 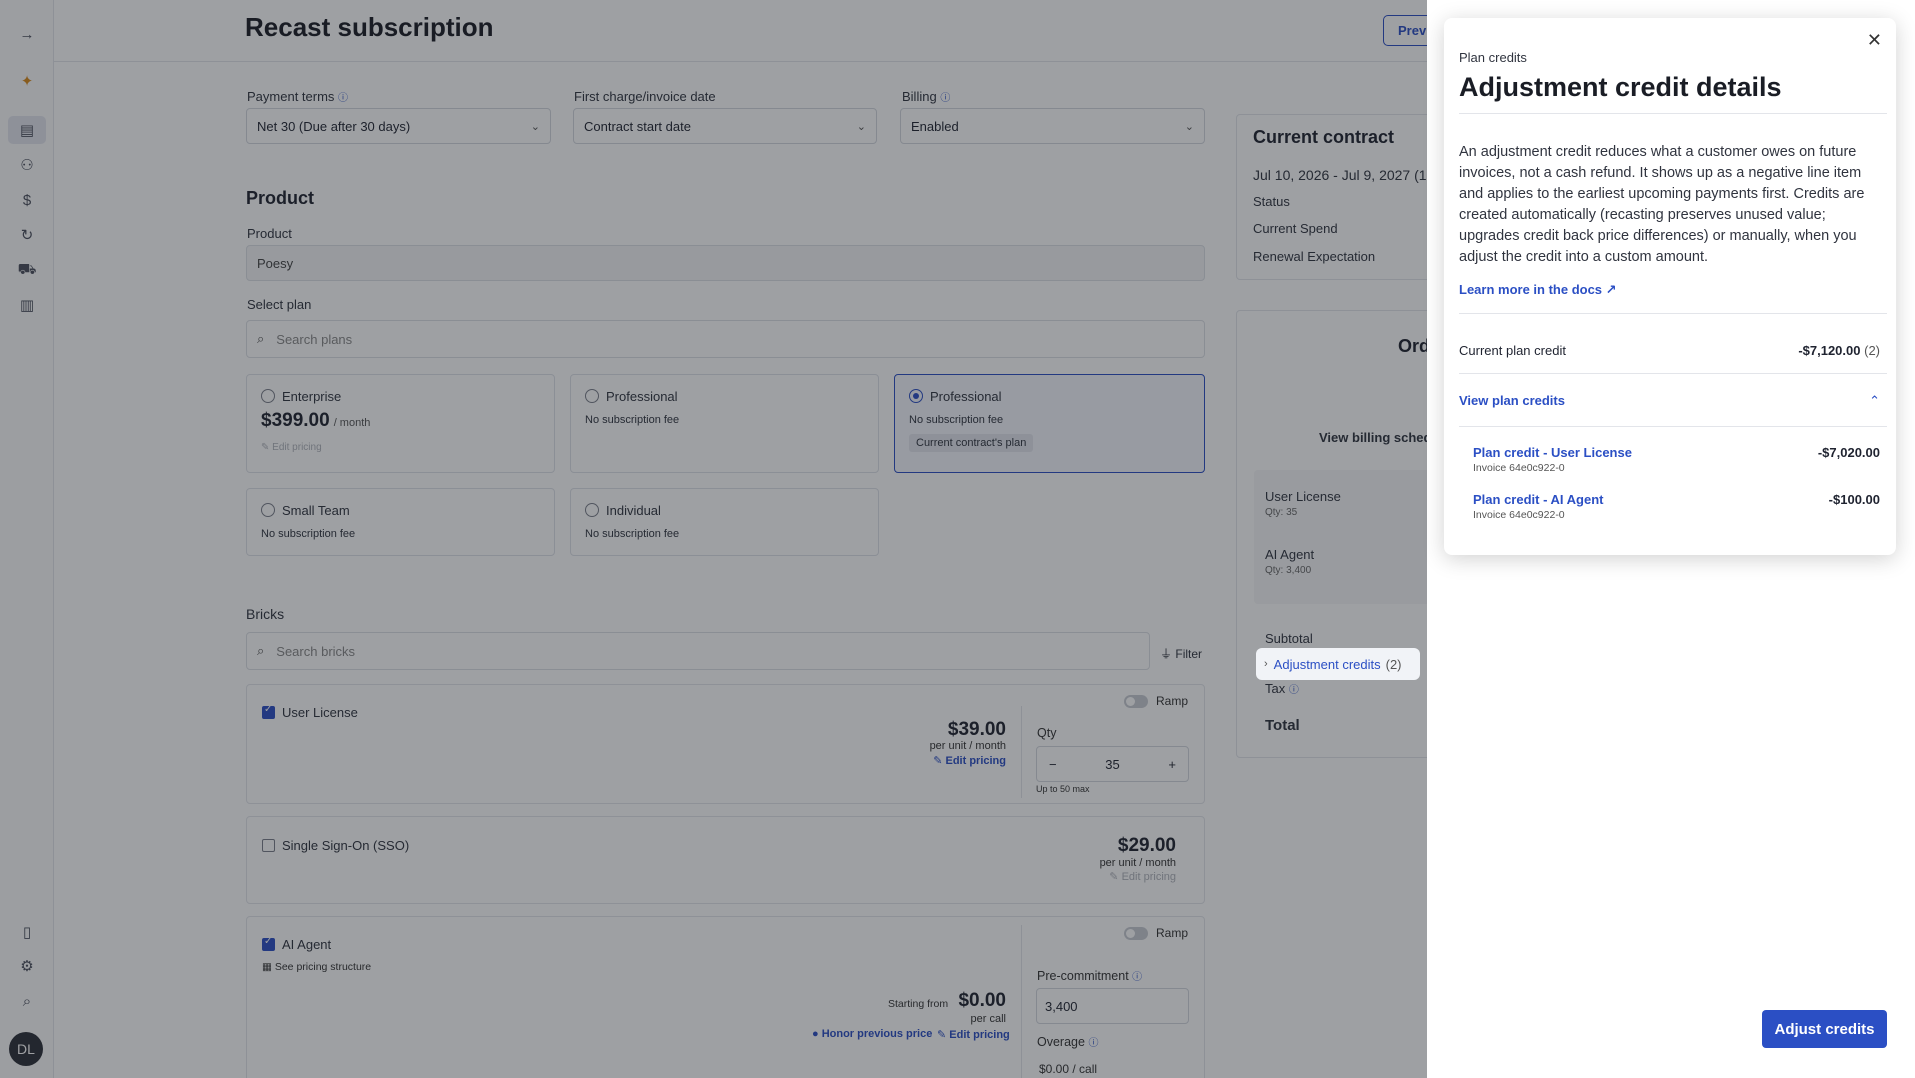 What do you see at coordinates (1338, 664) in the screenshot?
I see `adjustment-credits-toggle: › Adjustment credits (2)` at bounding box center [1338, 664].